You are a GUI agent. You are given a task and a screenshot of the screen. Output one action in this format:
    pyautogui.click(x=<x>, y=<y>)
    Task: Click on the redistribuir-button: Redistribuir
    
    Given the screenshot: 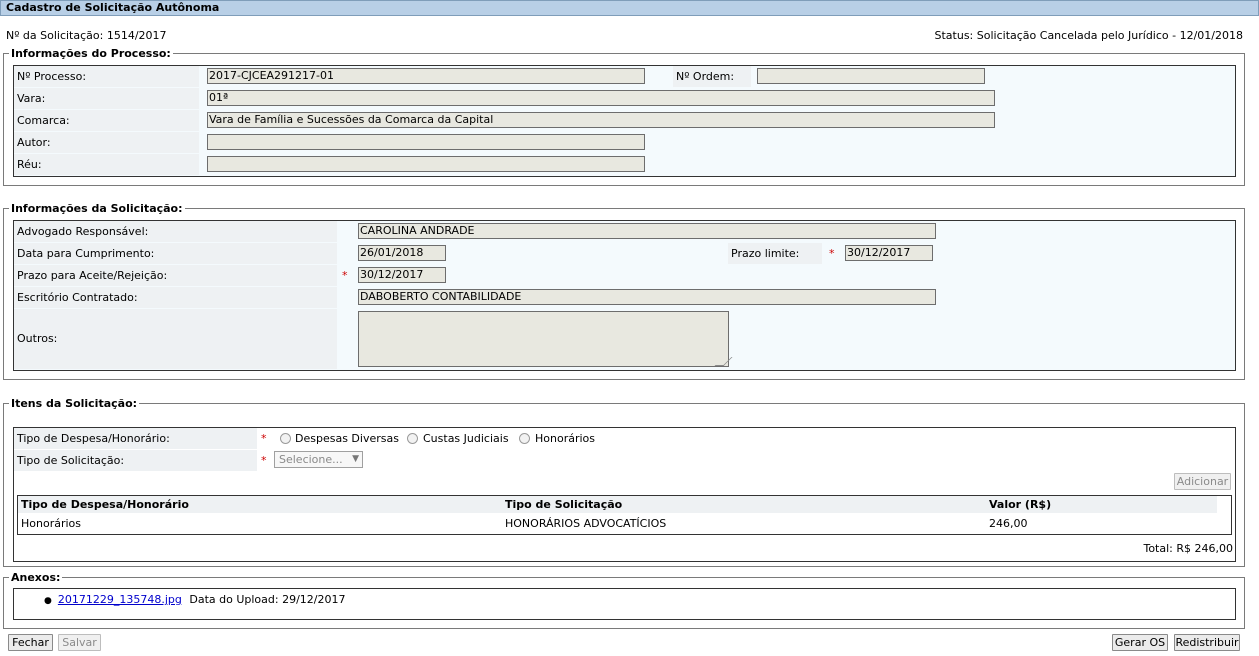 What is the action you would take?
    pyautogui.click(x=1207, y=642)
    